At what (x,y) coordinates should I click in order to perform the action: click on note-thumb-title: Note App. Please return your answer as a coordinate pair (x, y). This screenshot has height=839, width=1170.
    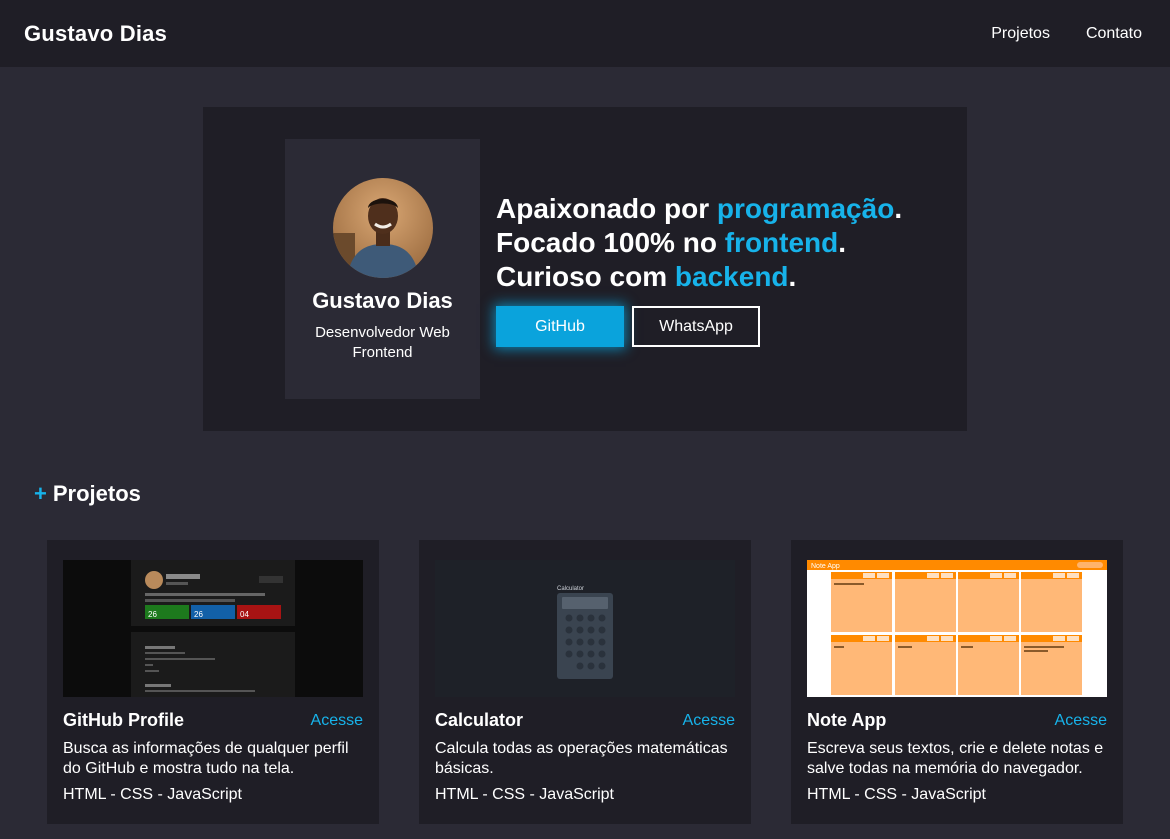
    Looking at the image, I should click on (825, 566).